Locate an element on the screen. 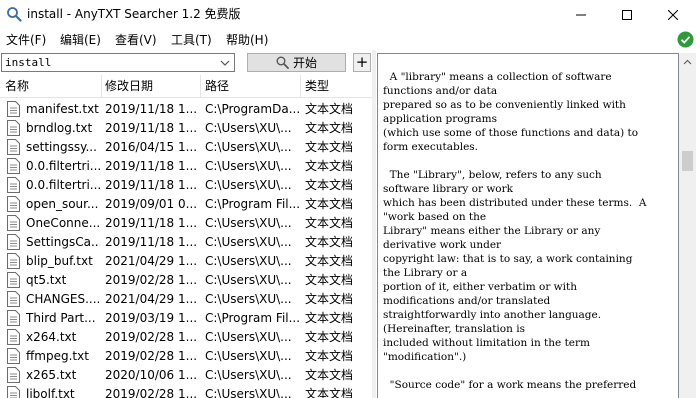 This screenshot has height=398, width=696. menu-edit: 编辑(E) is located at coordinates (80, 40).